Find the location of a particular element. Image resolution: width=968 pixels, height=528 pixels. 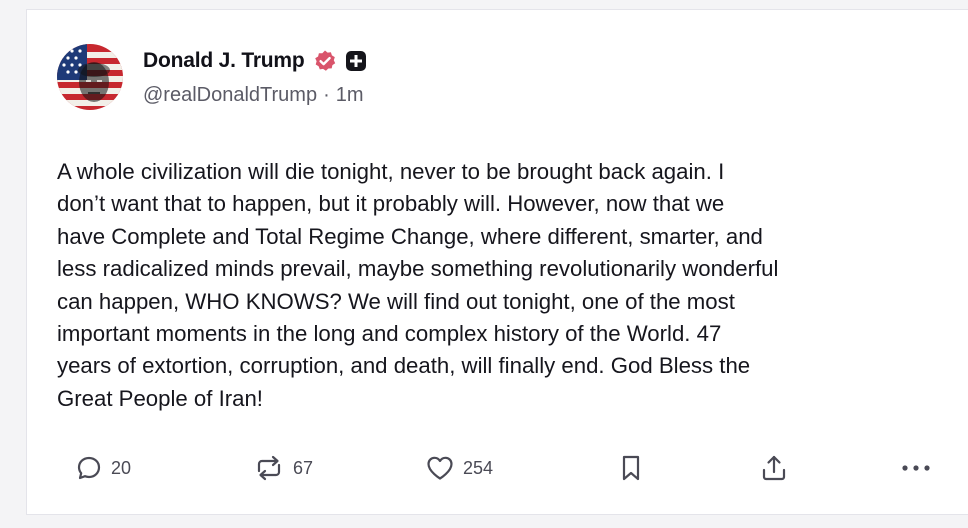

like-button: 254 is located at coordinates (459, 468).